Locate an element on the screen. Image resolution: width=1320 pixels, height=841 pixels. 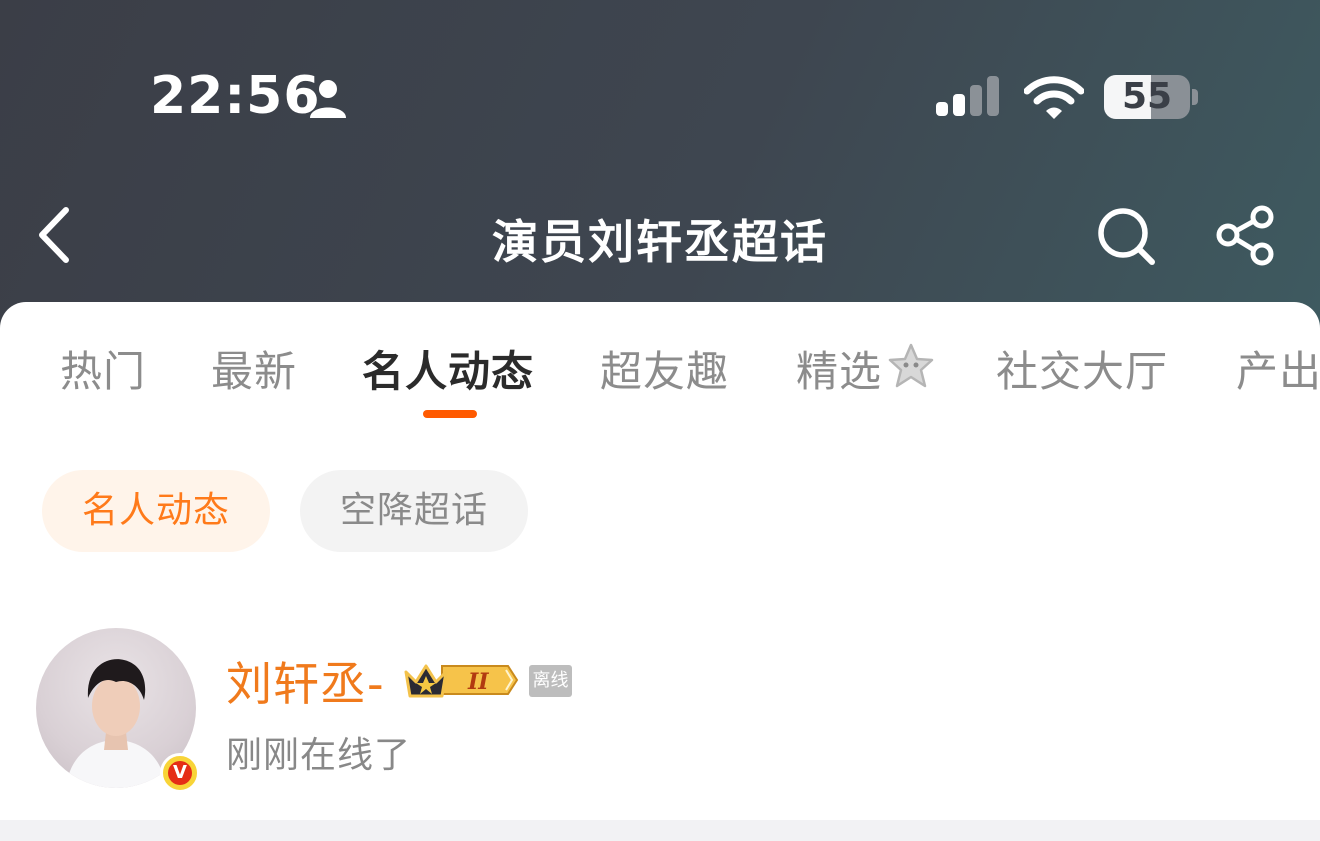
verified-badge-icon: V is located at coordinates (180, 773).